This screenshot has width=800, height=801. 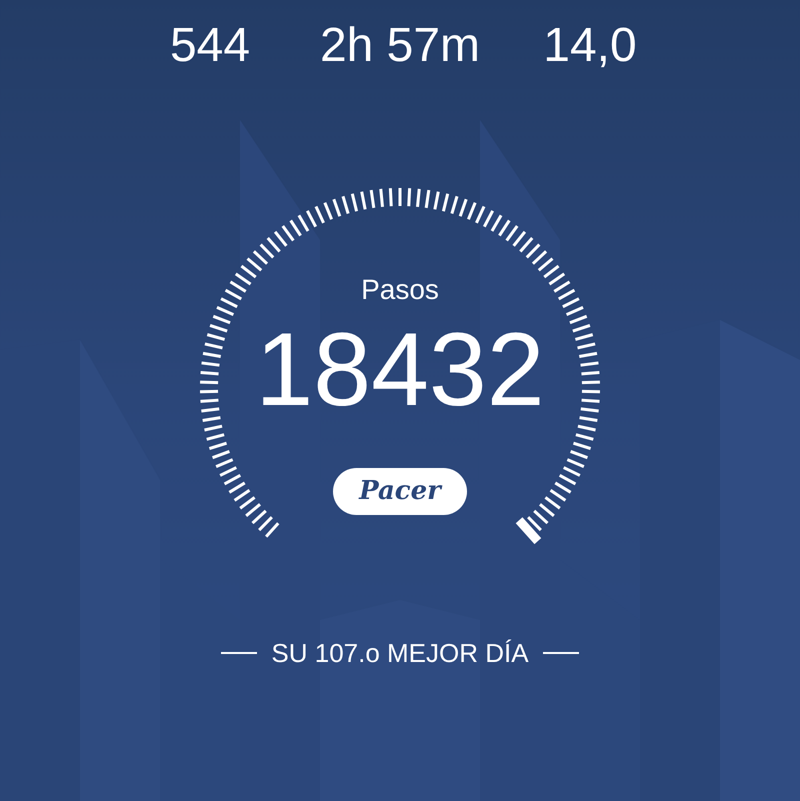 I want to click on gauge-marker, so click(x=529, y=530).